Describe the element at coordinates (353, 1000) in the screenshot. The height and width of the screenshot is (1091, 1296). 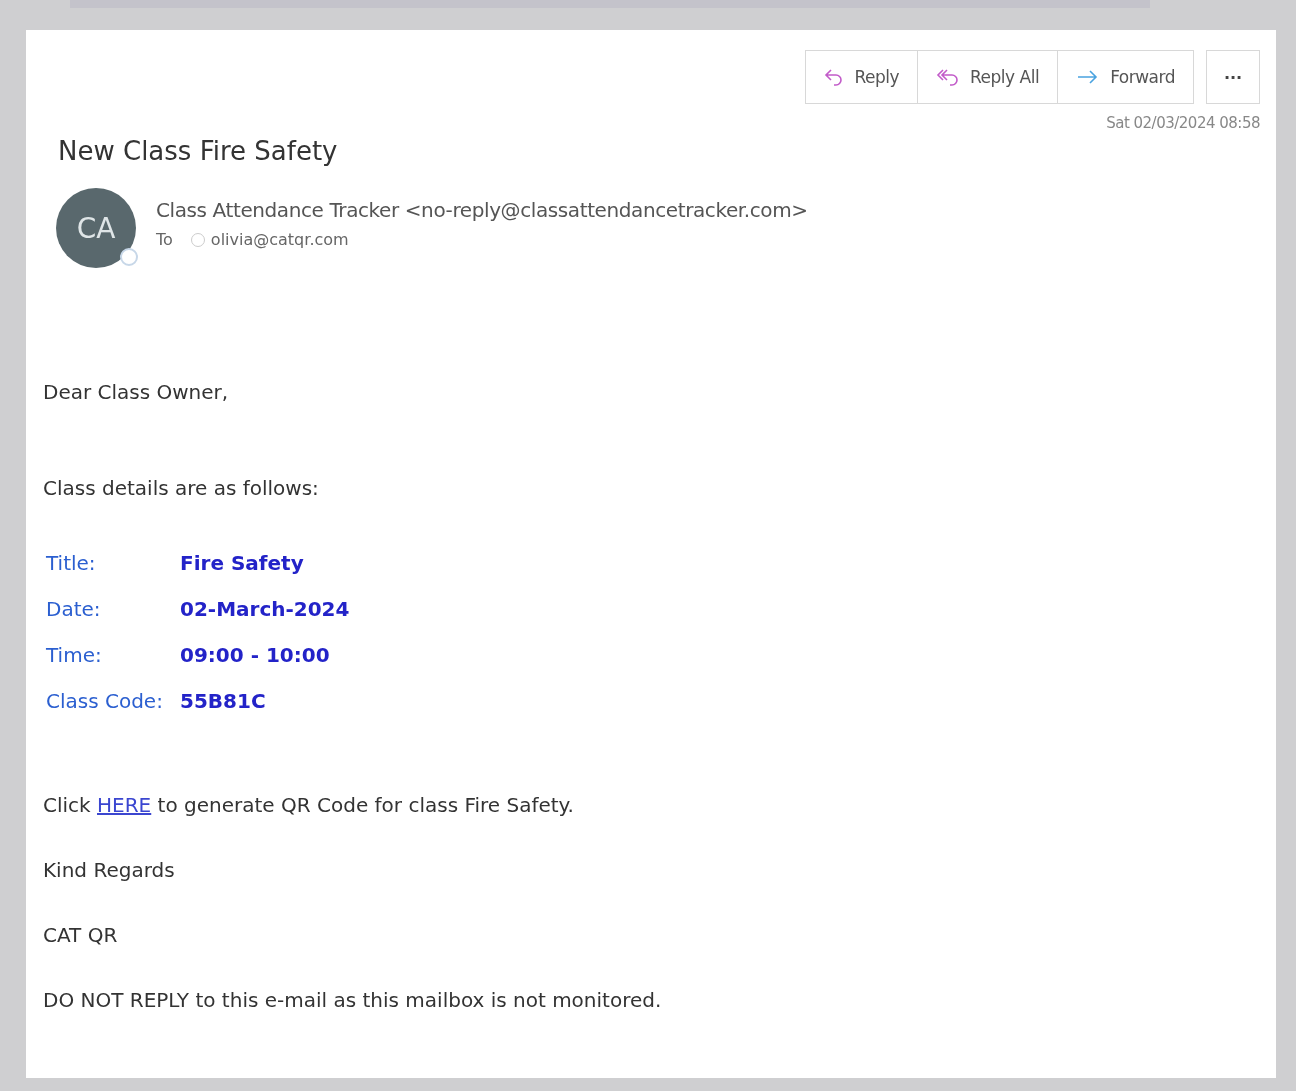
I see `notice-text: DO NOT REPLY to this e-mail as this mailbox is not monitored.` at that location.